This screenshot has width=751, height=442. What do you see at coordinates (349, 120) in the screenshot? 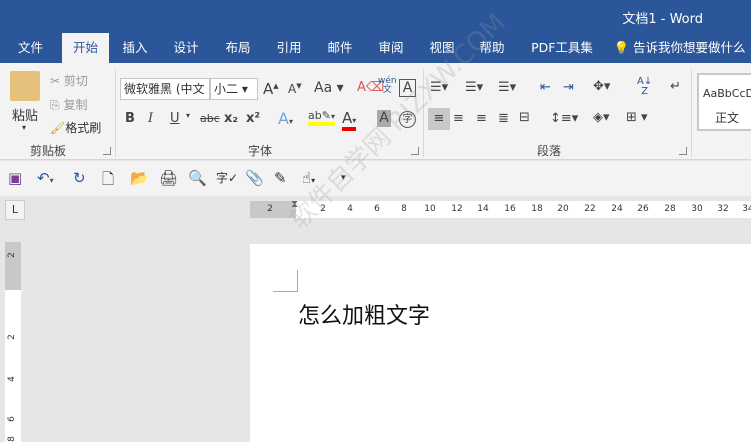
I see `font-color-icon: A▾` at bounding box center [349, 120].